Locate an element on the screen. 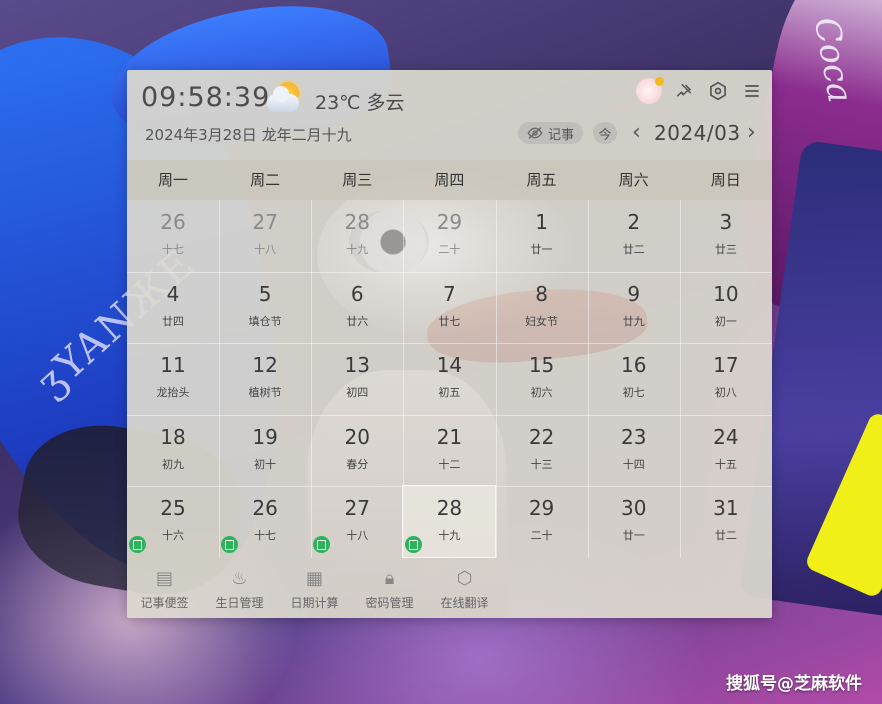 This screenshot has height=704, width=882. lunar-date: 十四 is located at coordinates (633, 464).